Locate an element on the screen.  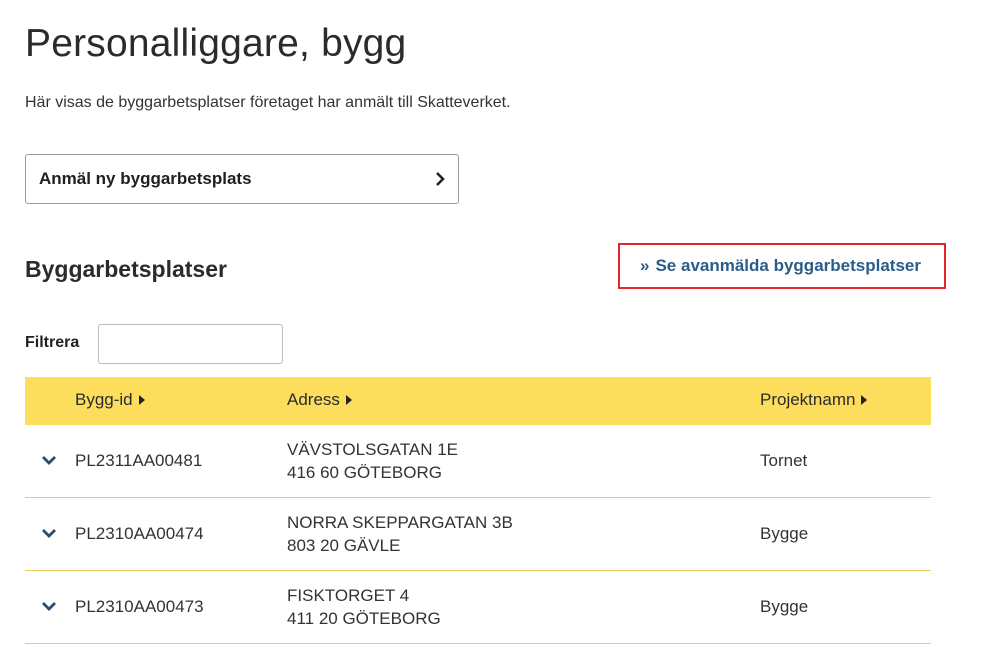
row-project-name: Tornet is located at coordinates (784, 460).